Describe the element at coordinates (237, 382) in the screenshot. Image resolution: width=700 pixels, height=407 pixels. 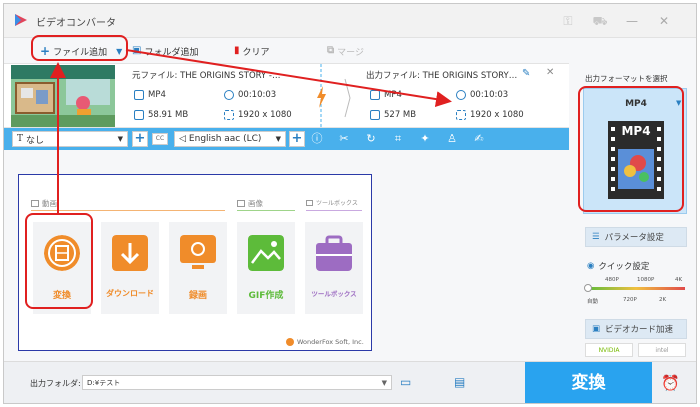
I see `output-folder-select: D:¥テスト ▼` at that location.